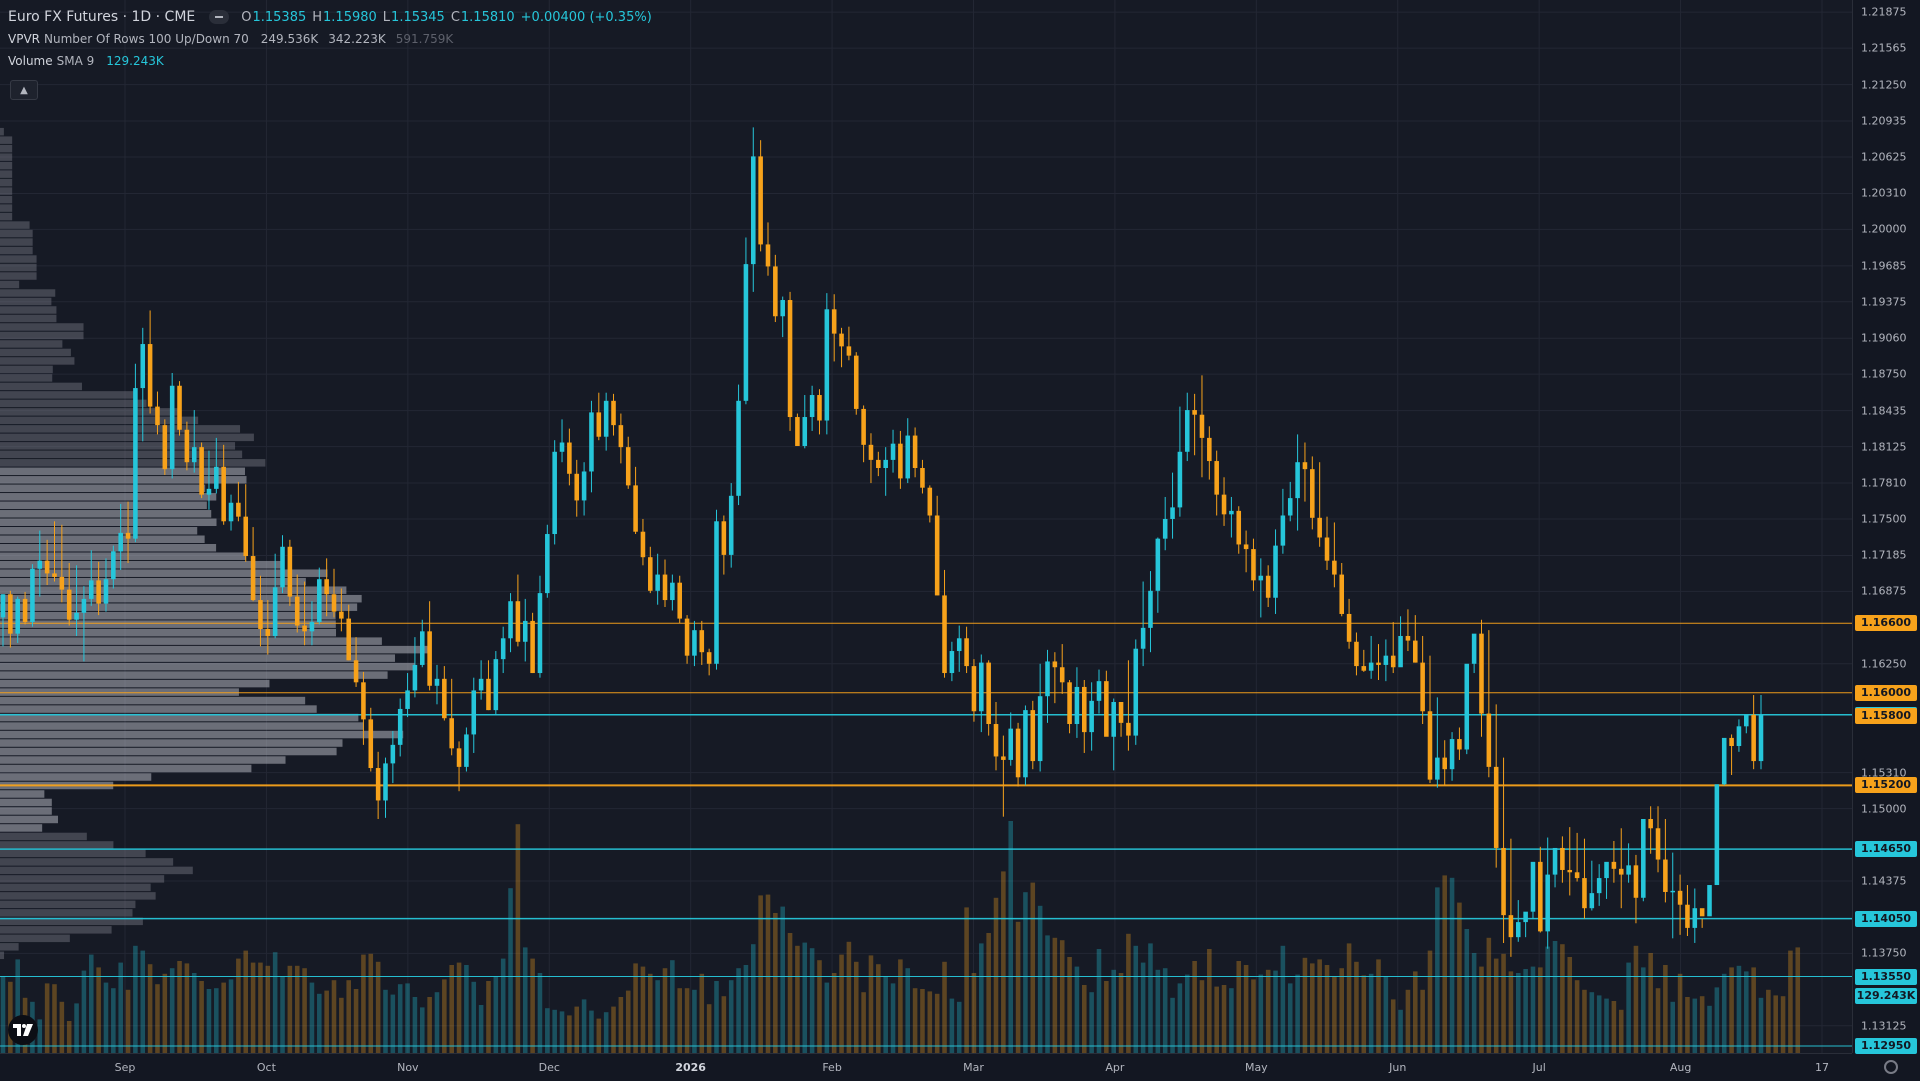 This screenshot has width=1920, height=1081. Describe the element at coordinates (1886, 918) in the screenshot. I see `price-level-tag: 1.14050` at that location.